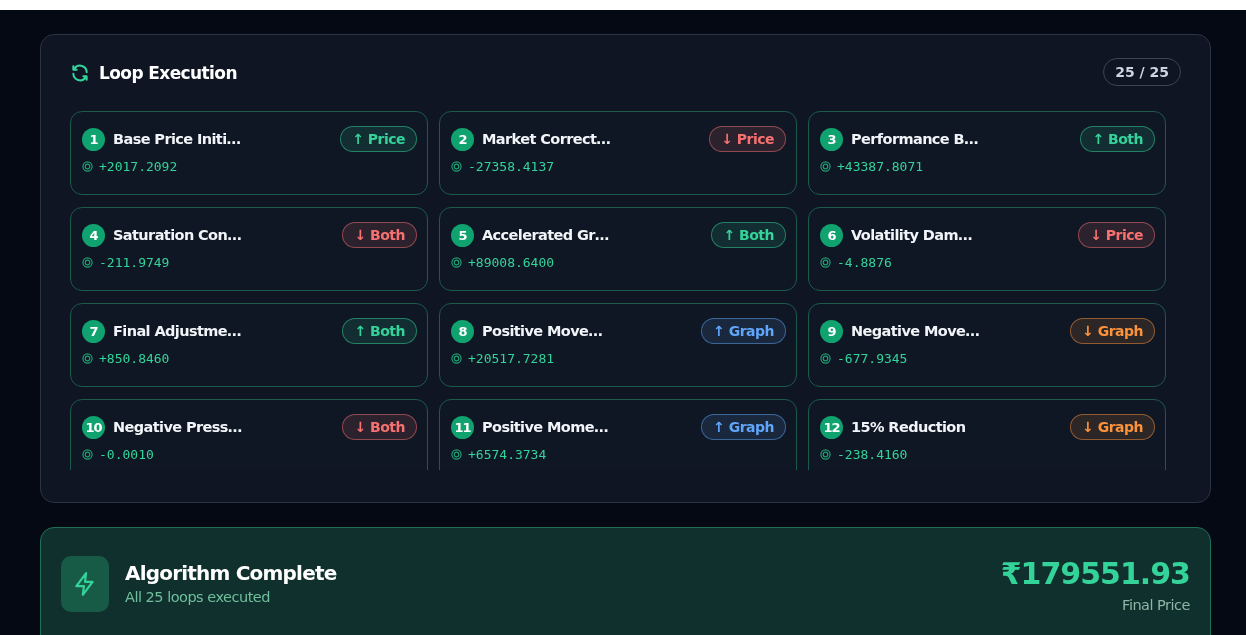  I want to click on result-title: Algorithm Complete, so click(231, 573).